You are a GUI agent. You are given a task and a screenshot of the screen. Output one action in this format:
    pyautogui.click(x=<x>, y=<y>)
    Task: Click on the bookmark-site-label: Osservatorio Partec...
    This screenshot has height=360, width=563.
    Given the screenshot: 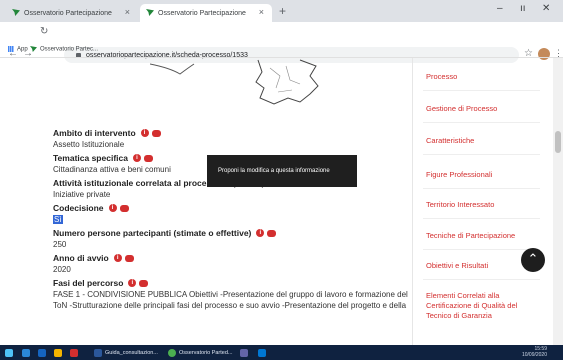 What is the action you would take?
    pyautogui.click(x=69, y=49)
    